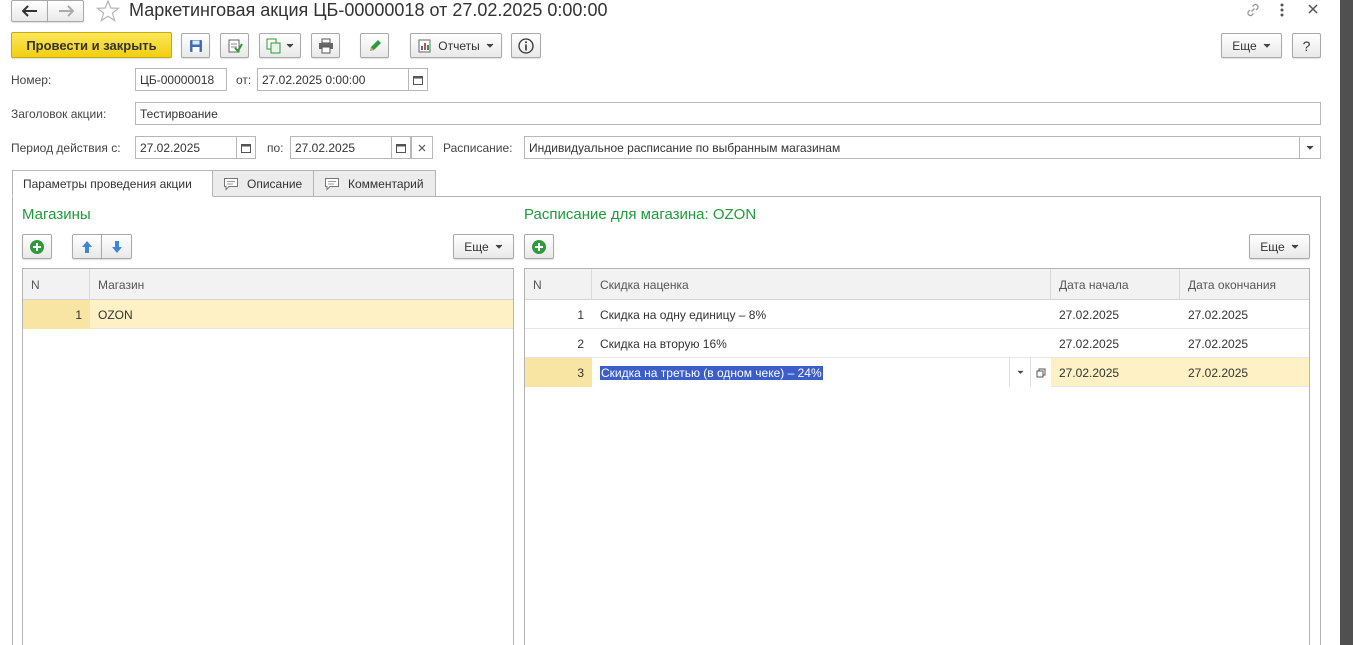 The width and height of the screenshot is (1353, 645). Describe the element at coordinates (1244, 284) in the screenshot. I see `schedule-col-end: Дата окончания` at that location.